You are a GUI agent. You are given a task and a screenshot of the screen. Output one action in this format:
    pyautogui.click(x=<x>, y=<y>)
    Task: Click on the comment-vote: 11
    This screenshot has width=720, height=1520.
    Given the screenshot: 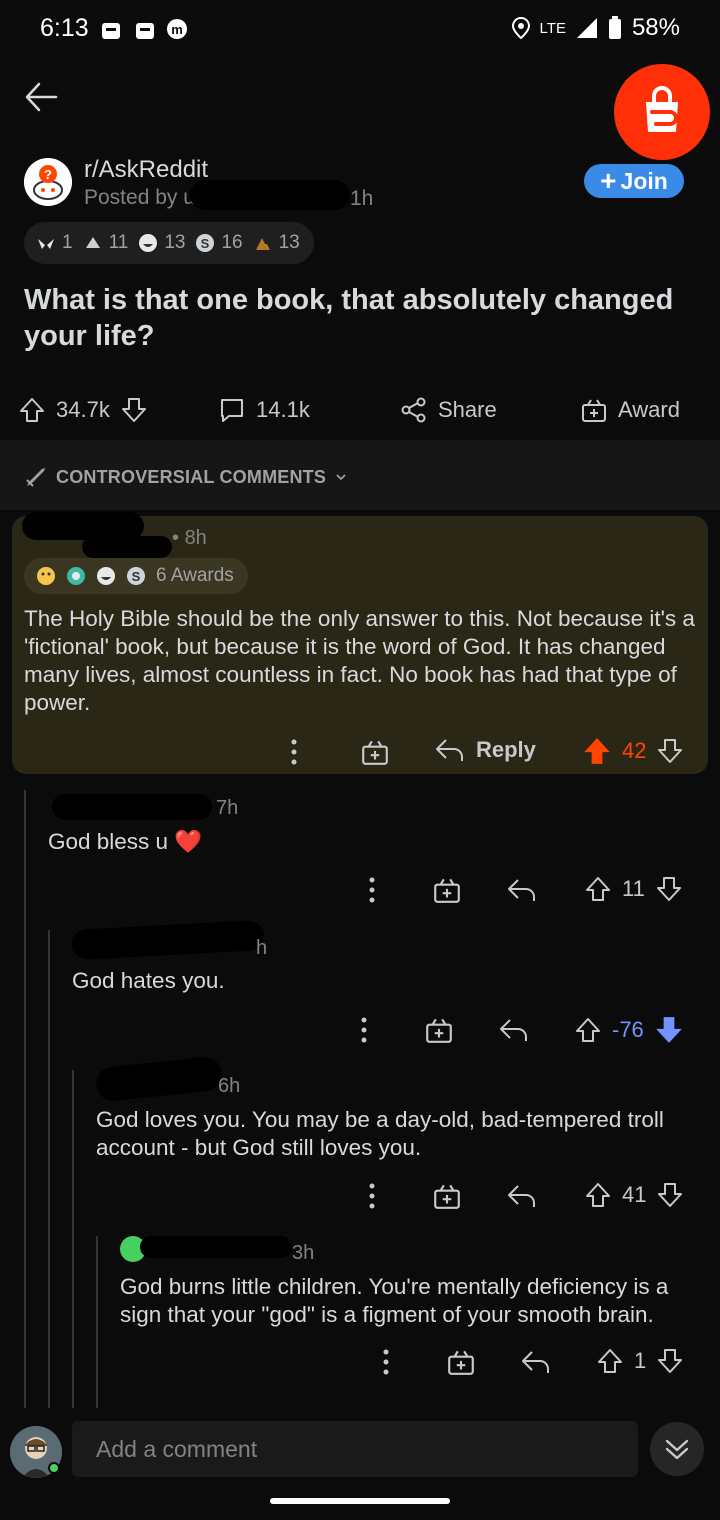 What is the action you would take?
    pyautogui.click(x=633, y=889)
    